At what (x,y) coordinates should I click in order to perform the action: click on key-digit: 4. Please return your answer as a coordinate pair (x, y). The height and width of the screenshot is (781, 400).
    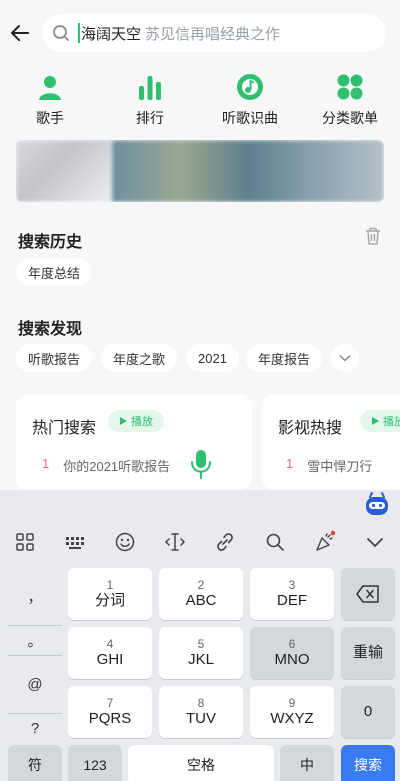
    Looking at the image, I should click on (110, 644).